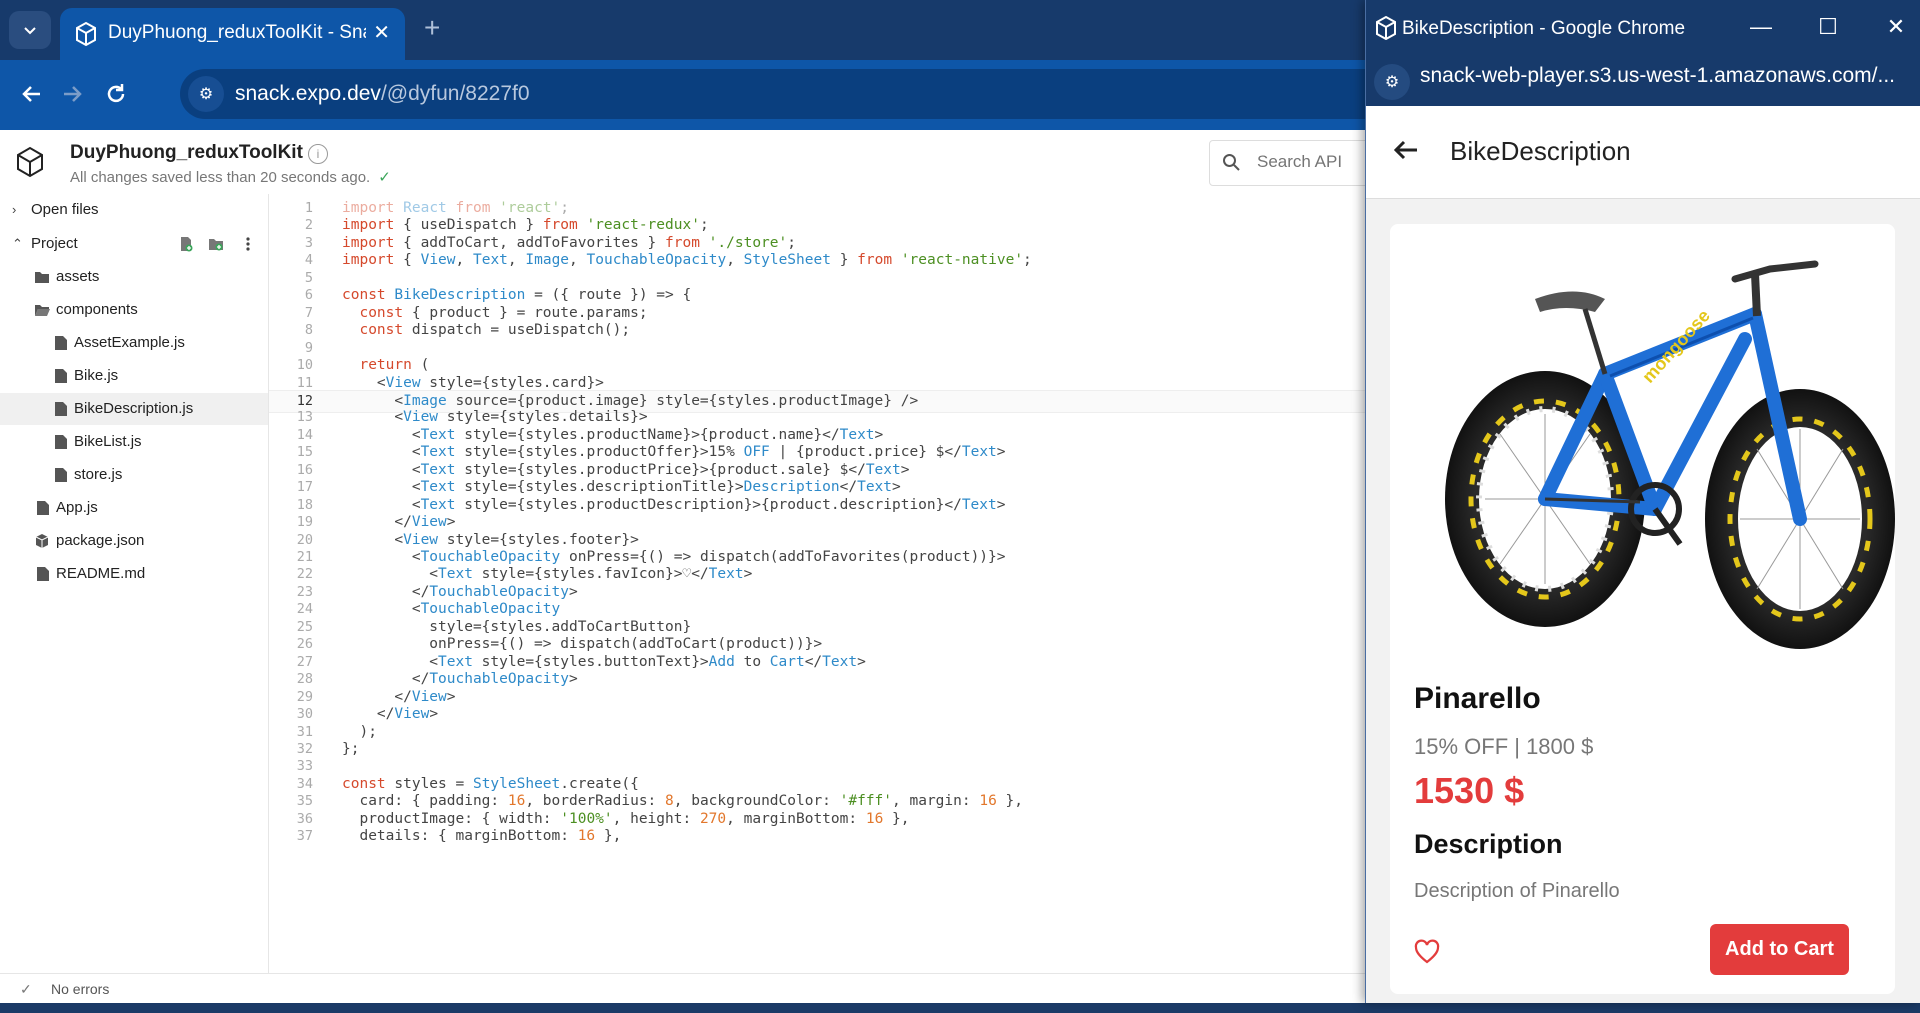 This screenshot has width=1920, height=1013. I want to click on heart-icon, so click(1427, 952).